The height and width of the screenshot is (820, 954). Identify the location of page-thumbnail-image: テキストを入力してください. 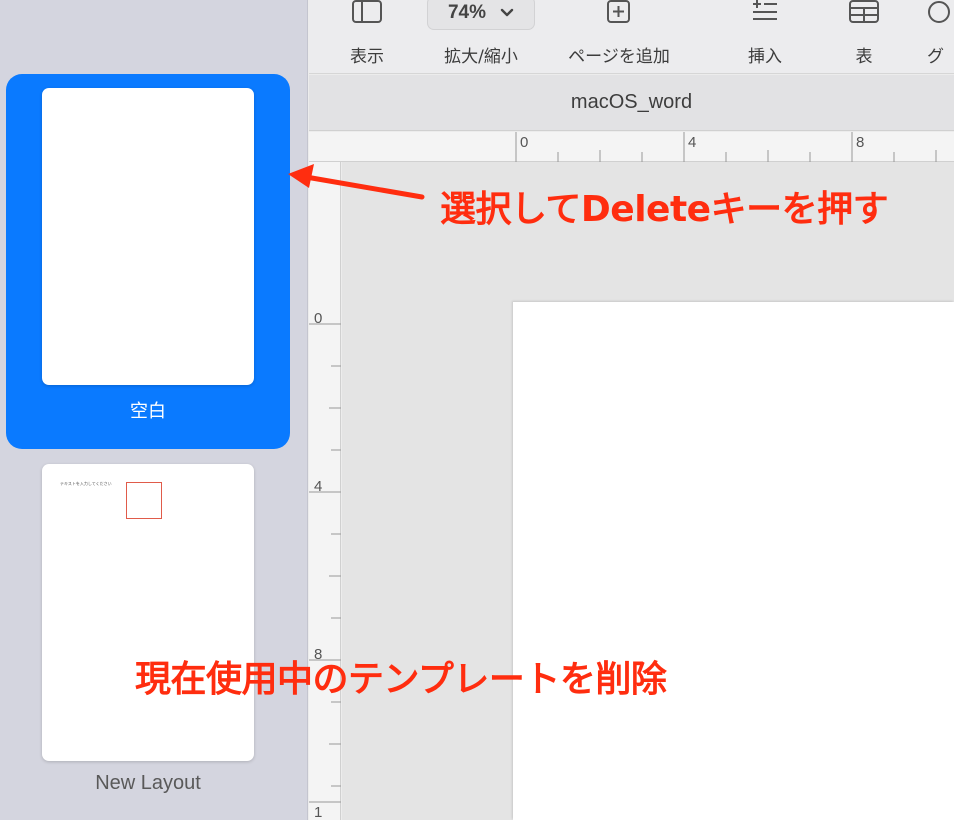
(148, 612).